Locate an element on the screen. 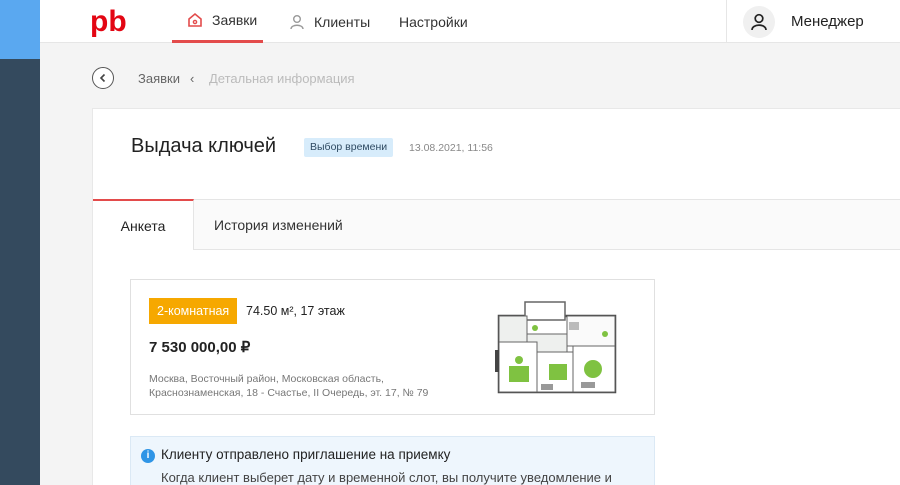 The width and height of the screenshot is (900, 485). top-header: pb Заявки Клиенты Настройки Менеджер is located at coordinates (470, 21).